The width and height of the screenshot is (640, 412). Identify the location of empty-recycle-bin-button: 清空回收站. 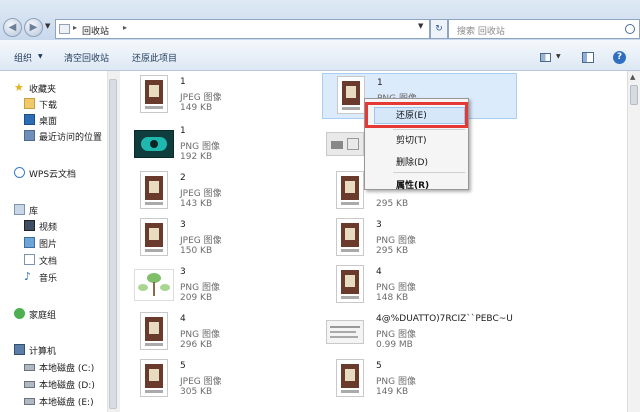
(86, 57).